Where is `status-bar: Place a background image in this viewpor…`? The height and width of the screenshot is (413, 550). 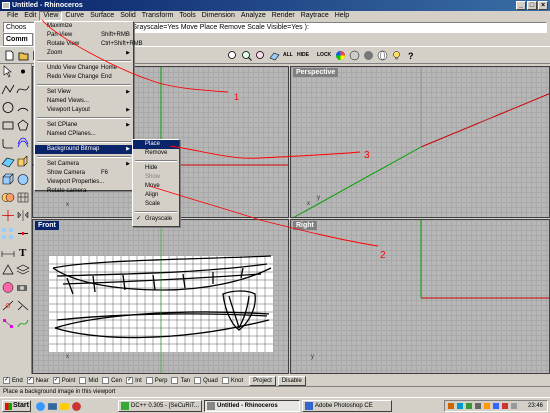 status-bar: Place a background image in this viewpor… is located at coordinates (275, 391).